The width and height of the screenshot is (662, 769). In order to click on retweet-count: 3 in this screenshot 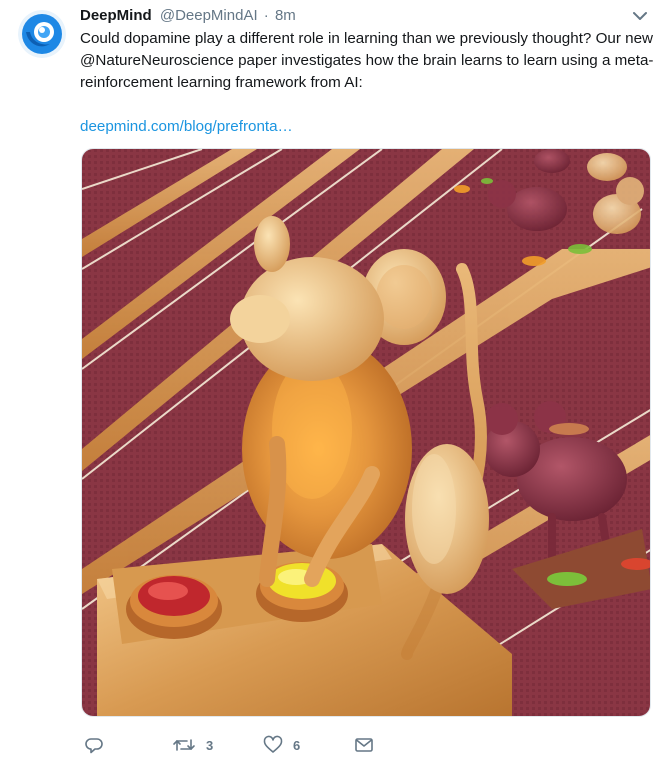, I will do `click(210, 745)`.